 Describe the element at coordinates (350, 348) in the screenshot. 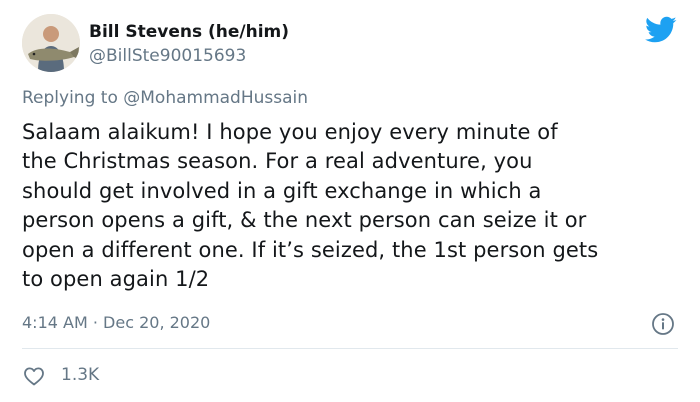

I see `divider` at that location.